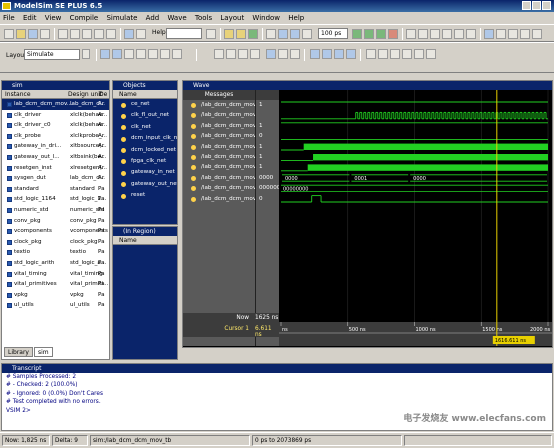  I want to click on window-controls, so click(537, 5).